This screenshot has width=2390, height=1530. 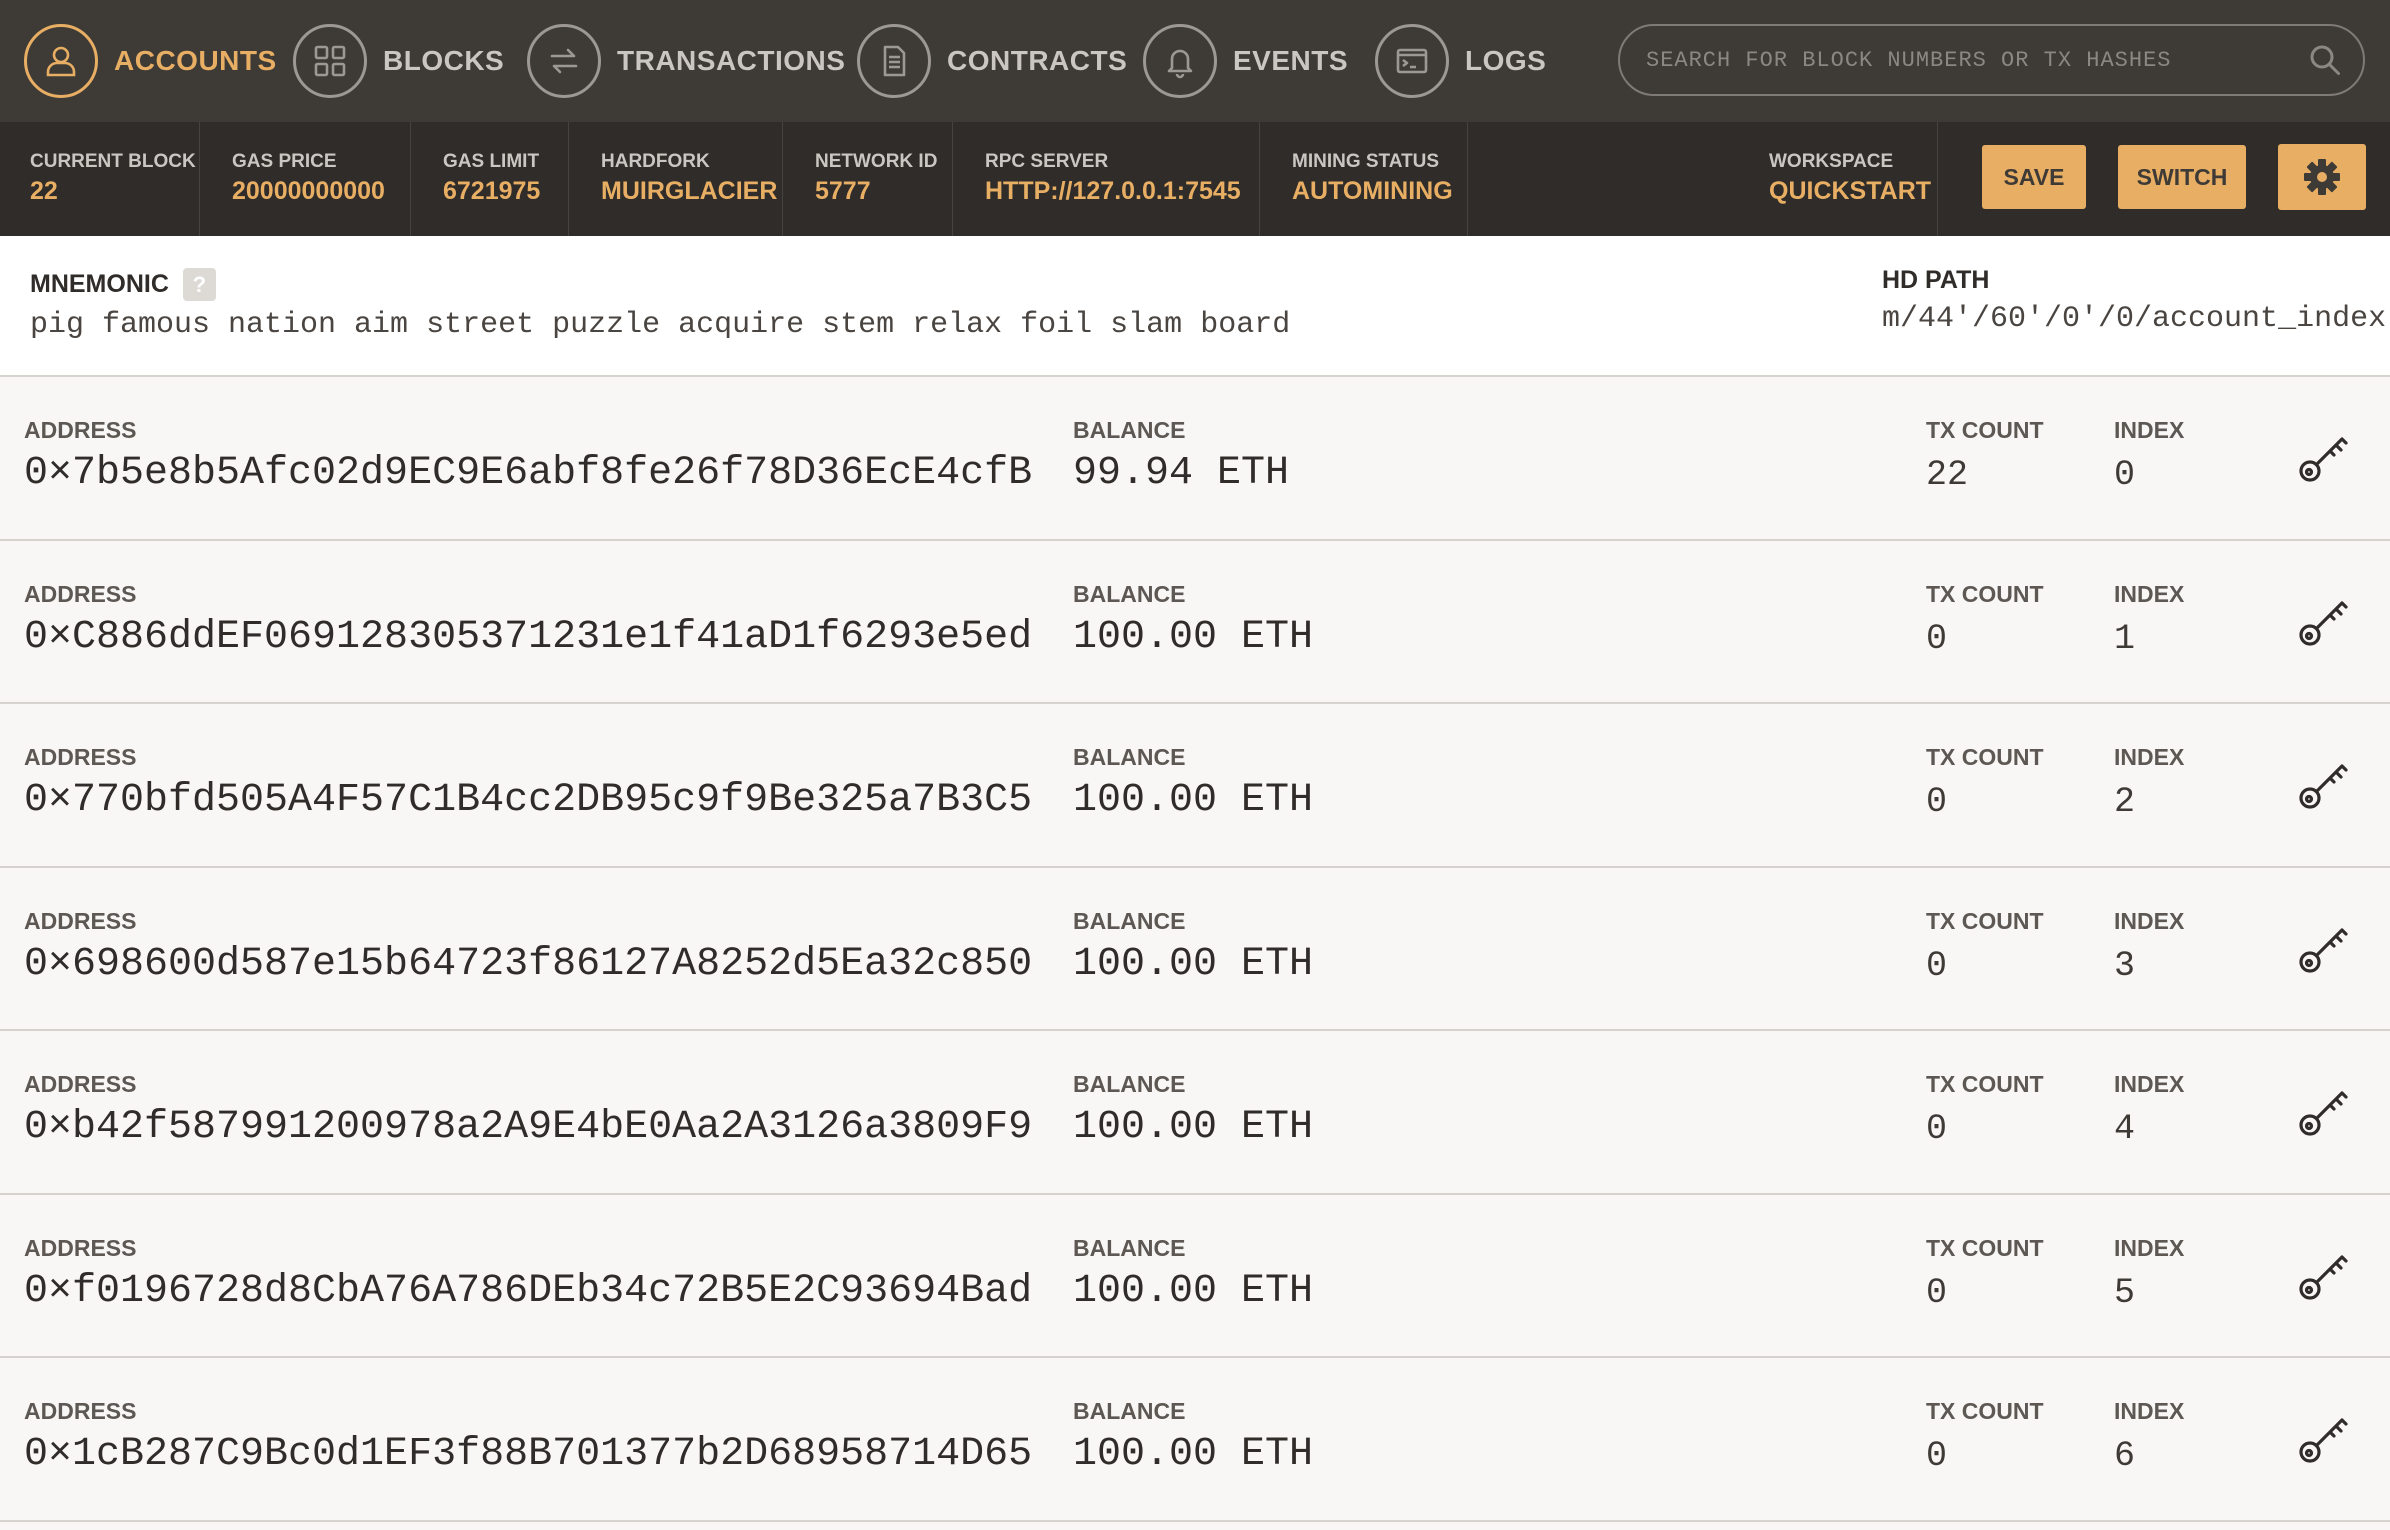 What do you see at coordinates (1460, 61) in the screenshot?
I see `nav-tab-logs: LOGS` at bounding box center [1460, 61].